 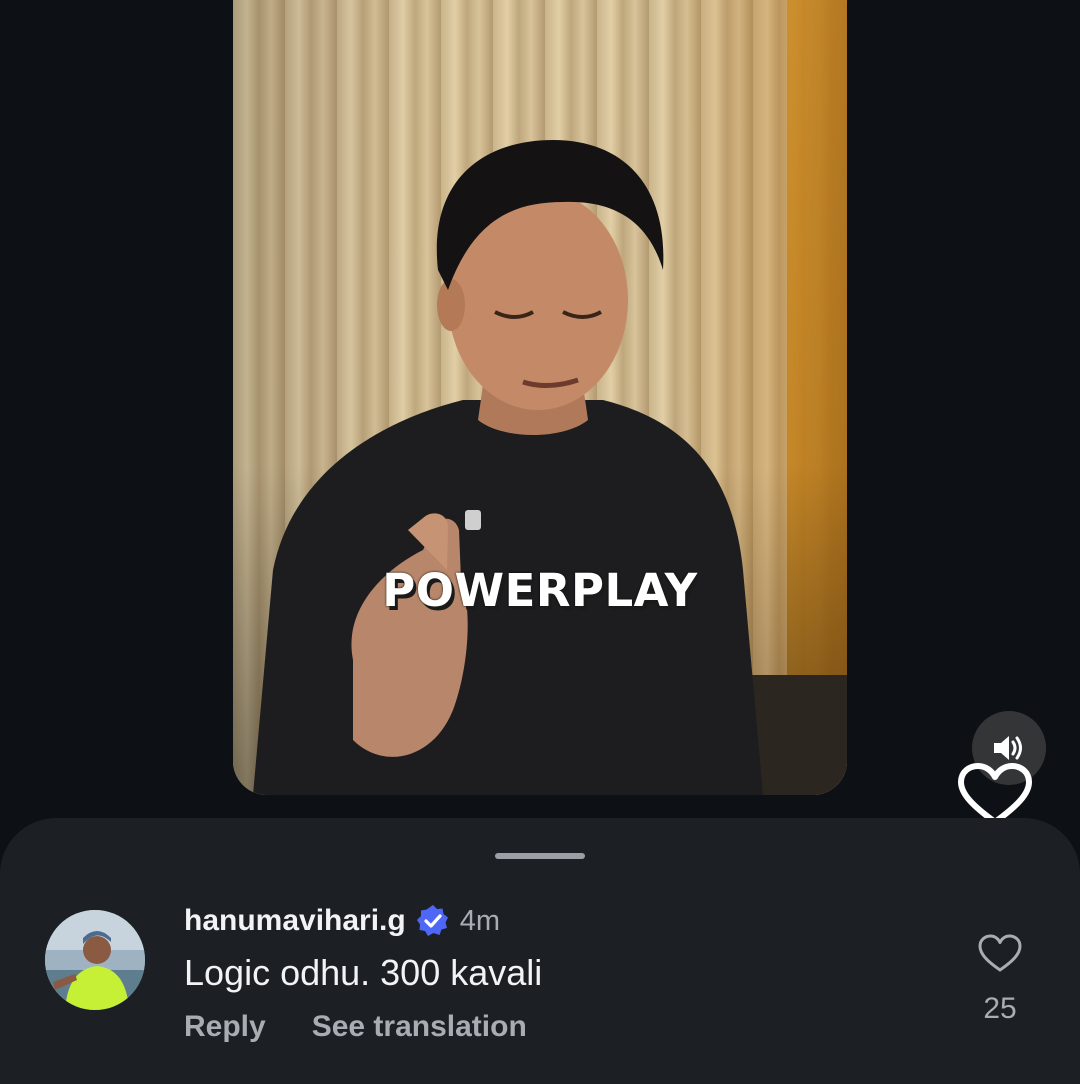 What do you see at coordinates (1000, 979) in the screenshot?
I see `comment-like: 25` at bounding box center [1000, 979].